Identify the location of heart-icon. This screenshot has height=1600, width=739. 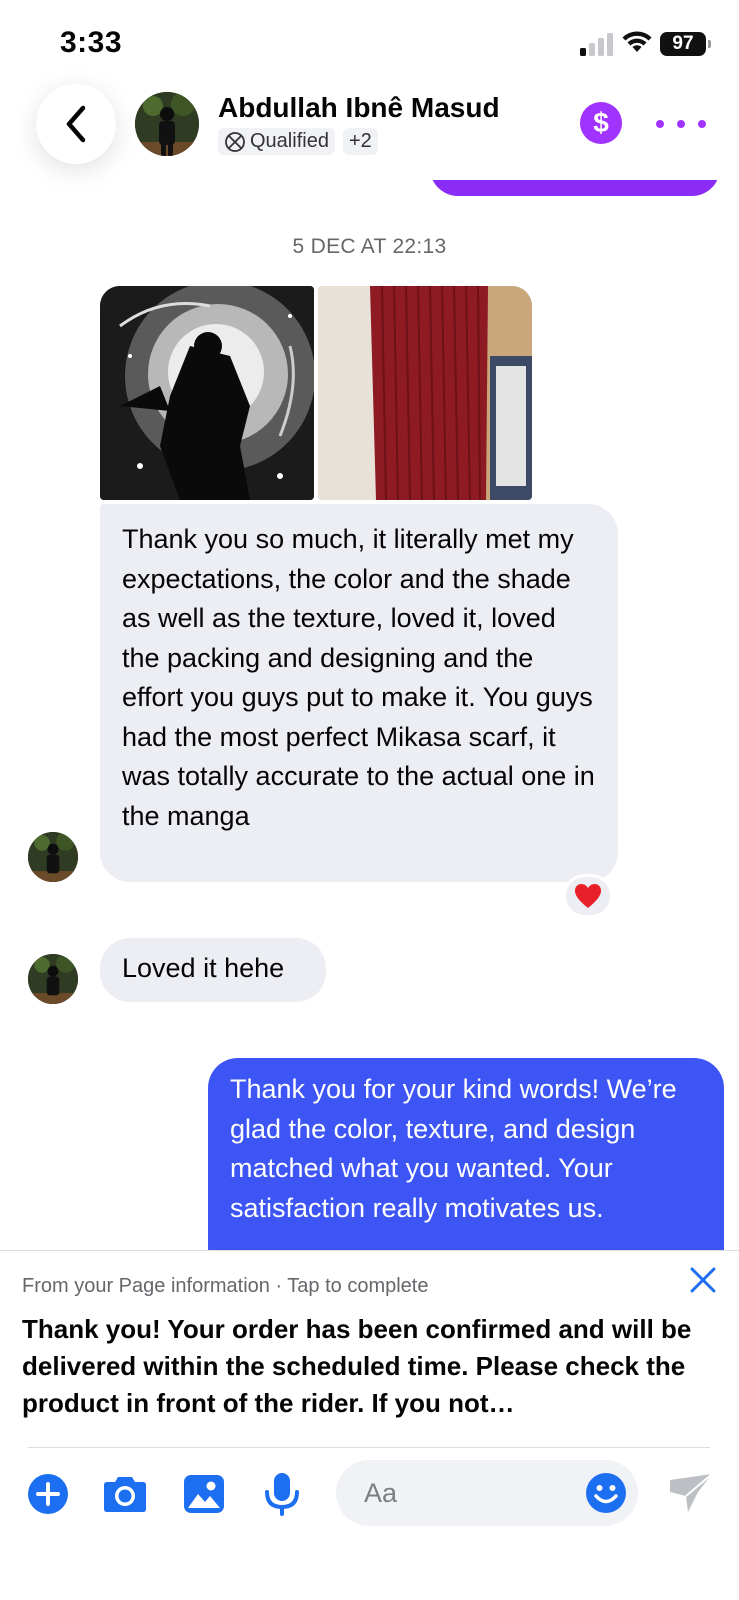
(588, 896).